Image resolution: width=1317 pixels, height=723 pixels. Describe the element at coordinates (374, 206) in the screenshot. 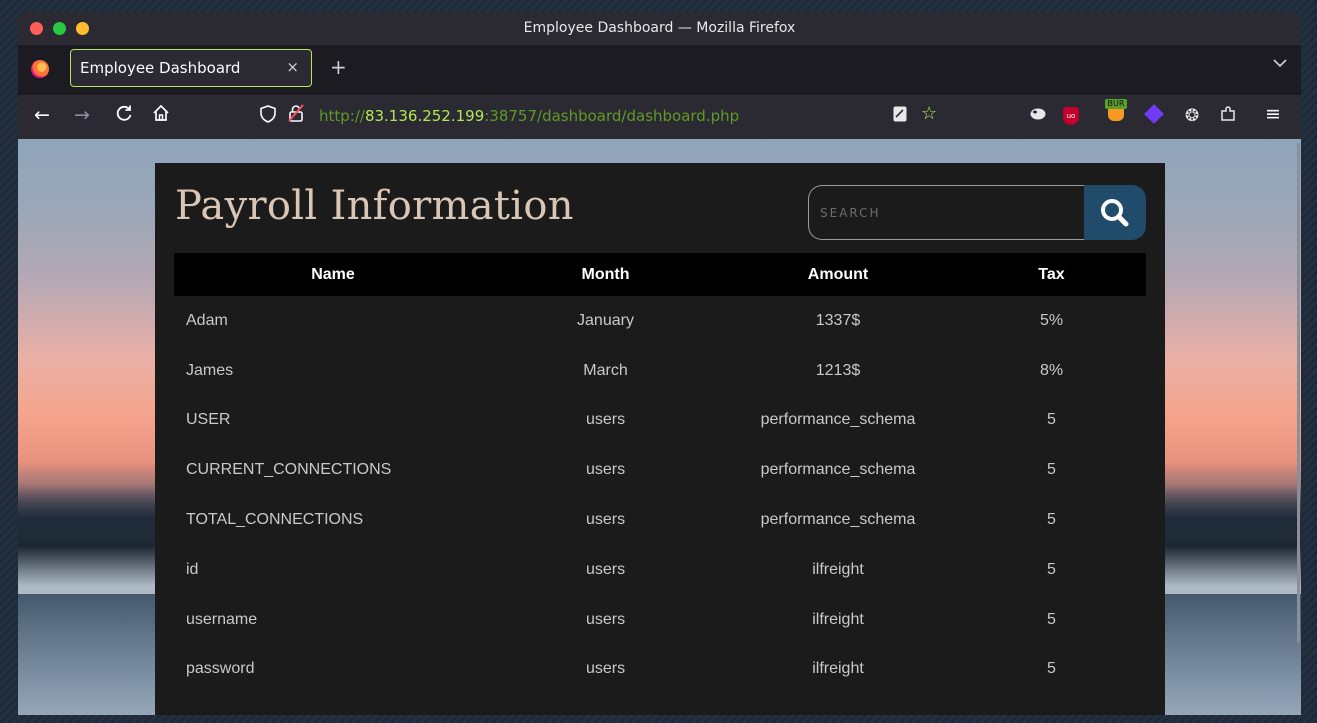

I see `page-title: Payroll Information` at that location.